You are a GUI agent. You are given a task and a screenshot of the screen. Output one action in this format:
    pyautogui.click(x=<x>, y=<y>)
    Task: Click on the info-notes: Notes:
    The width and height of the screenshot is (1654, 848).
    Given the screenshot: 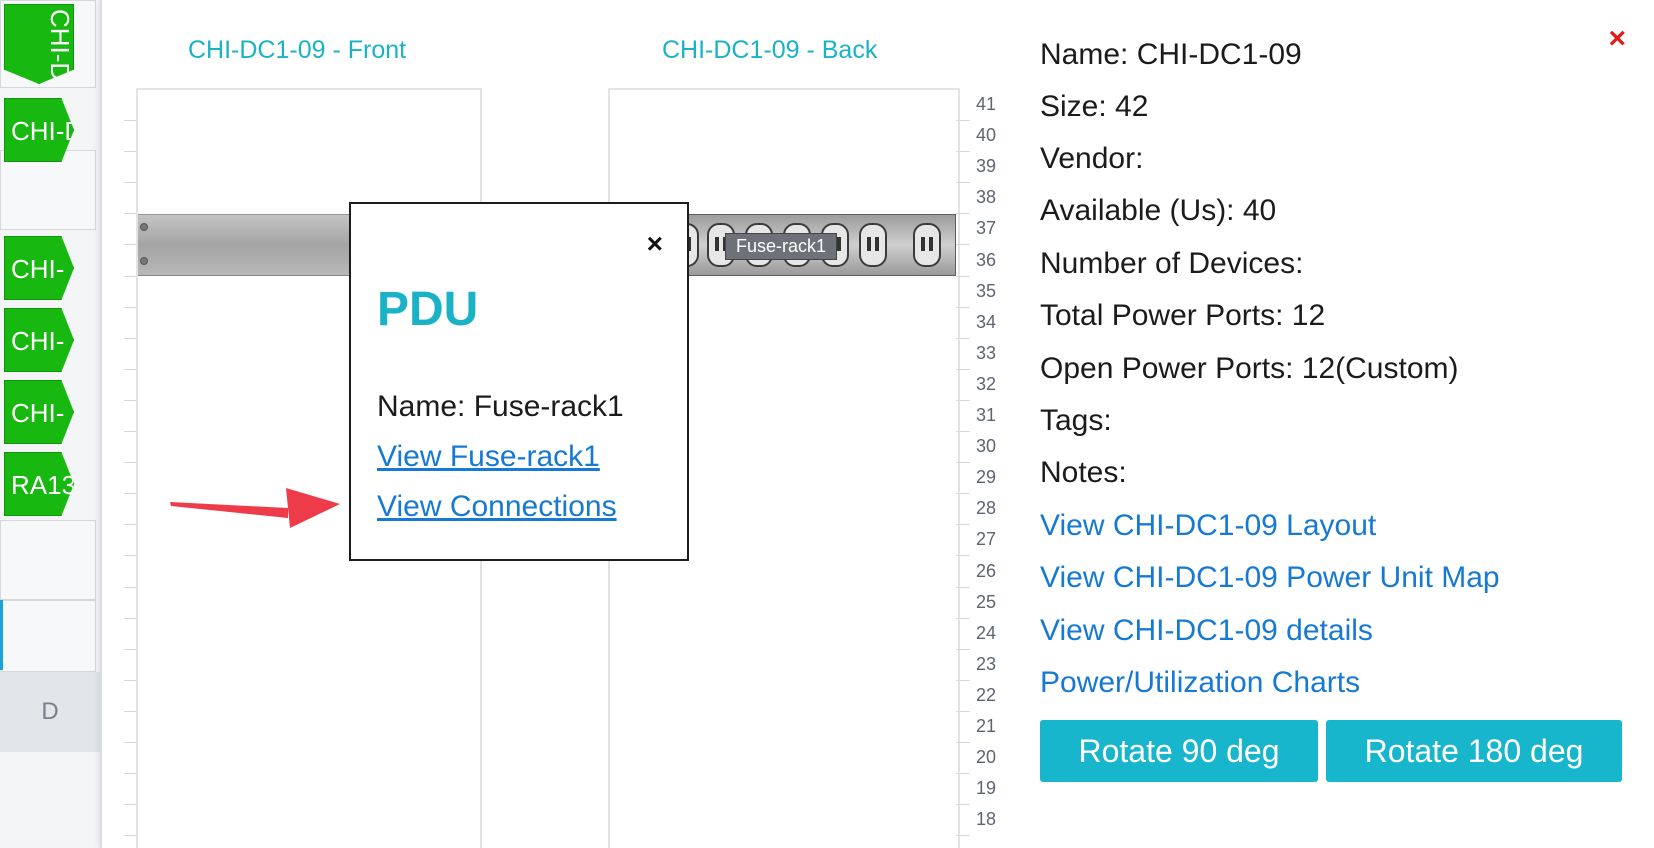 What is the action you would take?
    pyautogui.click(x=1083, y=472)
    